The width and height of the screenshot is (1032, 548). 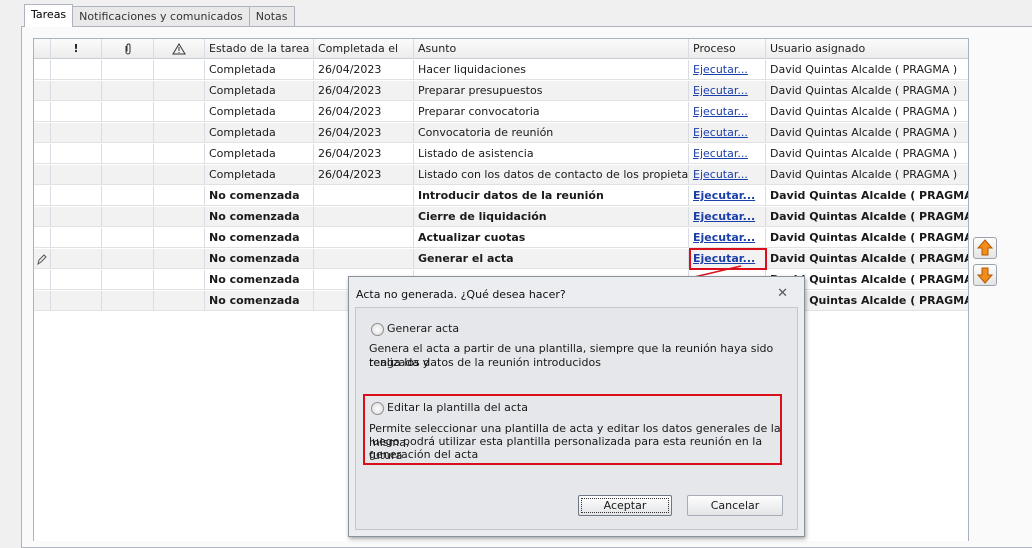 What do you see at coordinates (486, 132) in the screenshot?
I see `subject-cell-text: Convocatoria de reunión` at bounding box center [486, 132].